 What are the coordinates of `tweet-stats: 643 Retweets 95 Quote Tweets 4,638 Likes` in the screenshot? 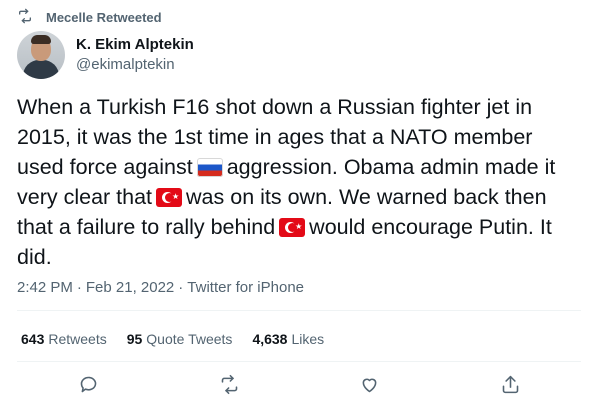 It's located at (172, 339).